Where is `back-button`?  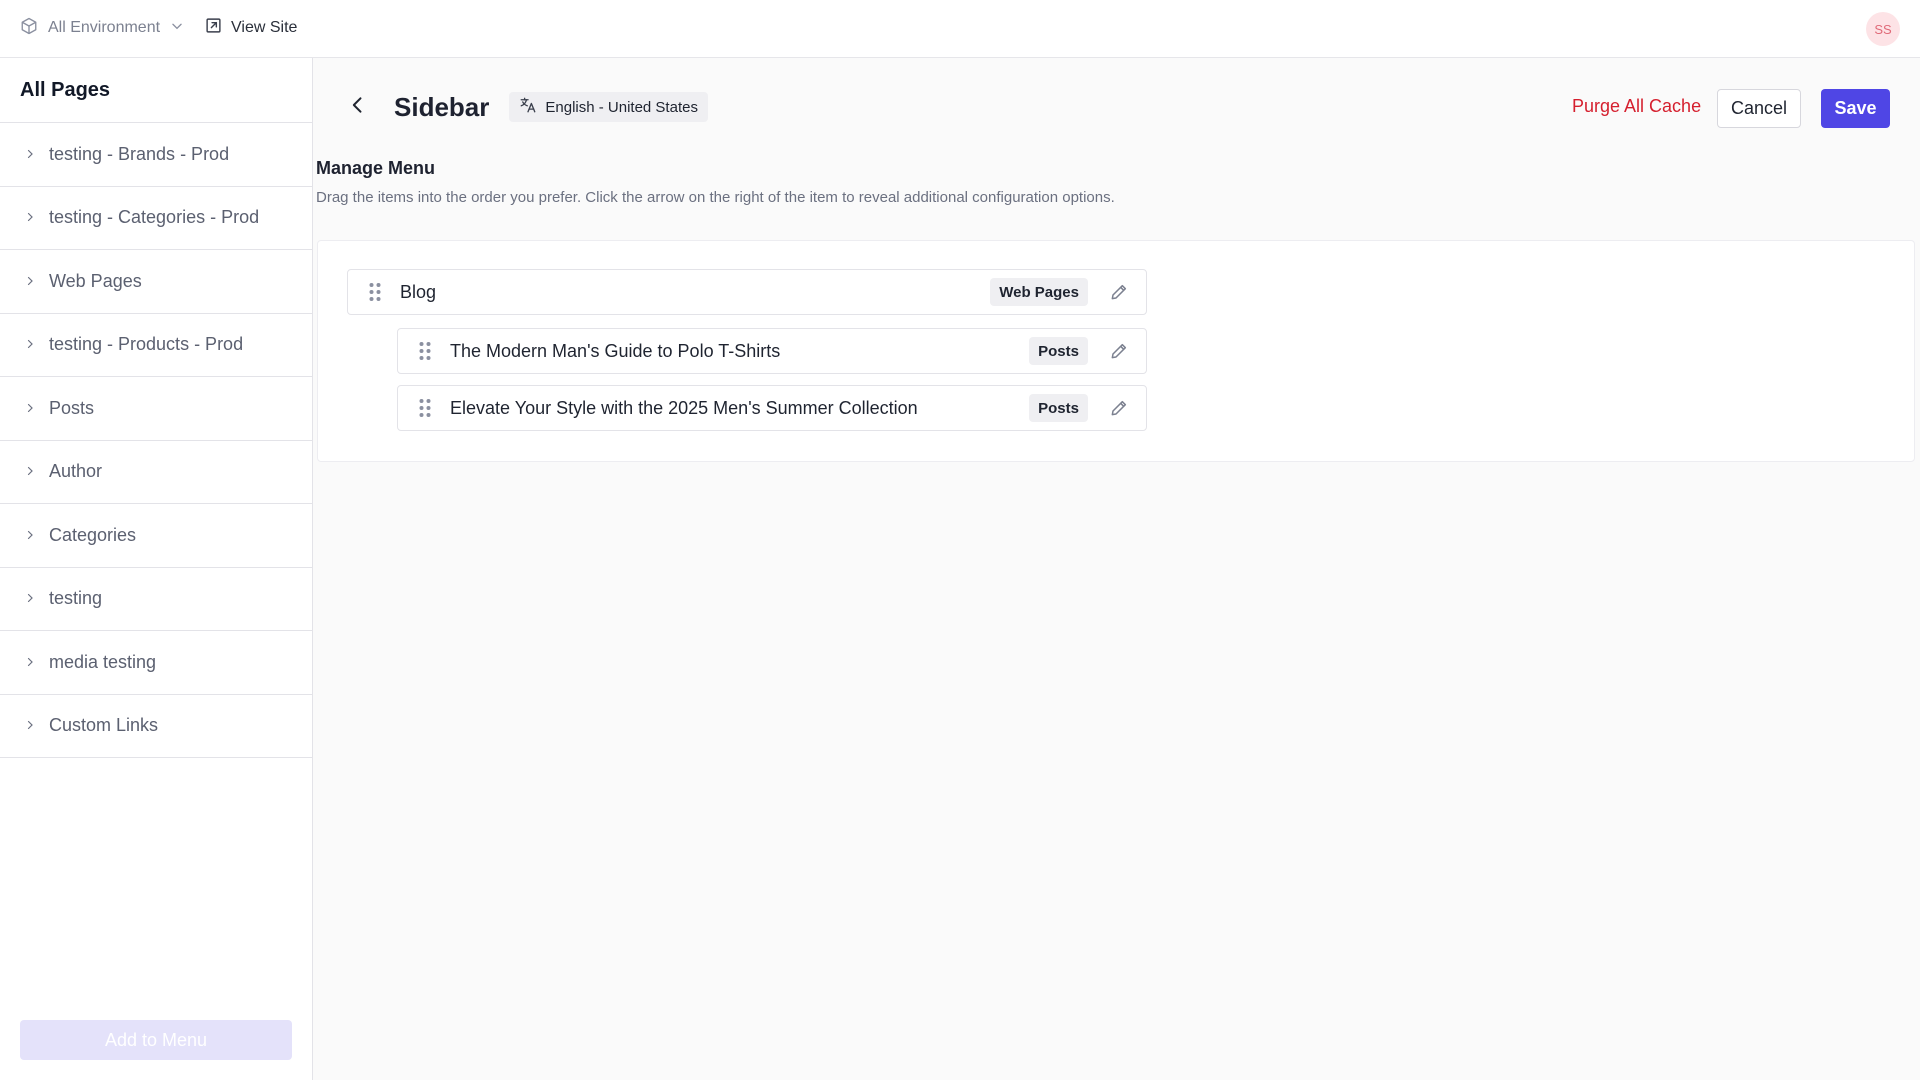
back-button is located at coordinates (358, 107).